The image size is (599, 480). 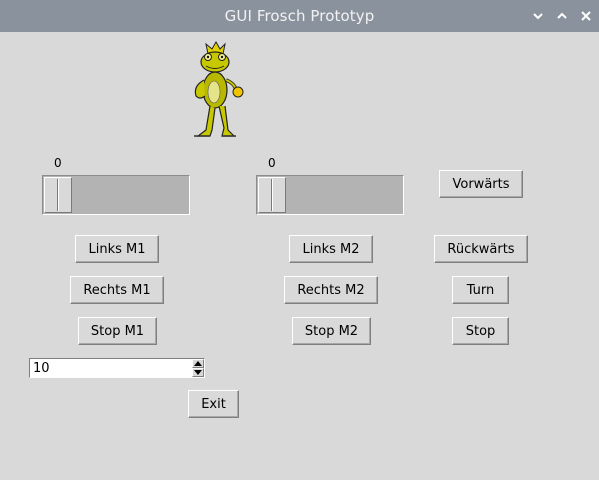 I want to click on turn-button: Turn, so click(x=480, y=290).